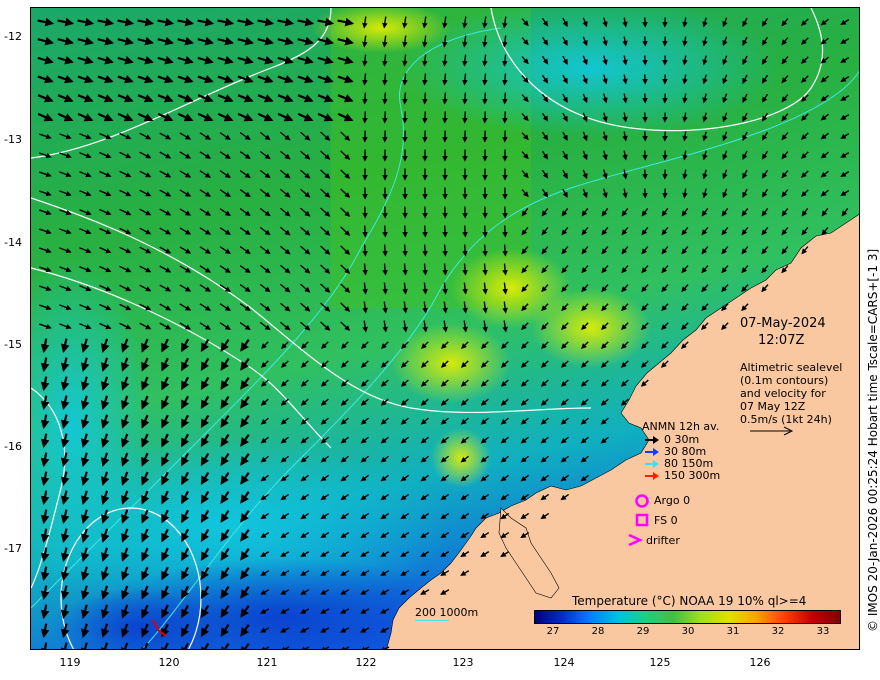  I want to click on fs-label: FS 0, so click(666, 520).